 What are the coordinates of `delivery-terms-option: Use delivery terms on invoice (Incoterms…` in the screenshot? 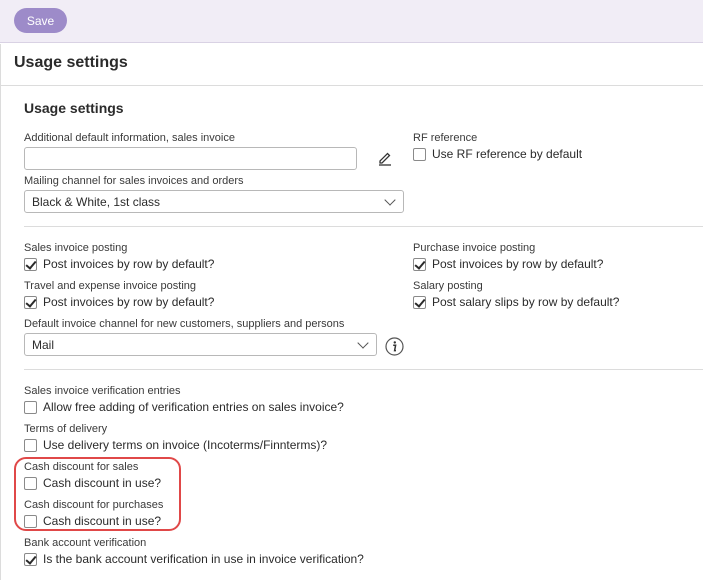 It's located at (175, 445).